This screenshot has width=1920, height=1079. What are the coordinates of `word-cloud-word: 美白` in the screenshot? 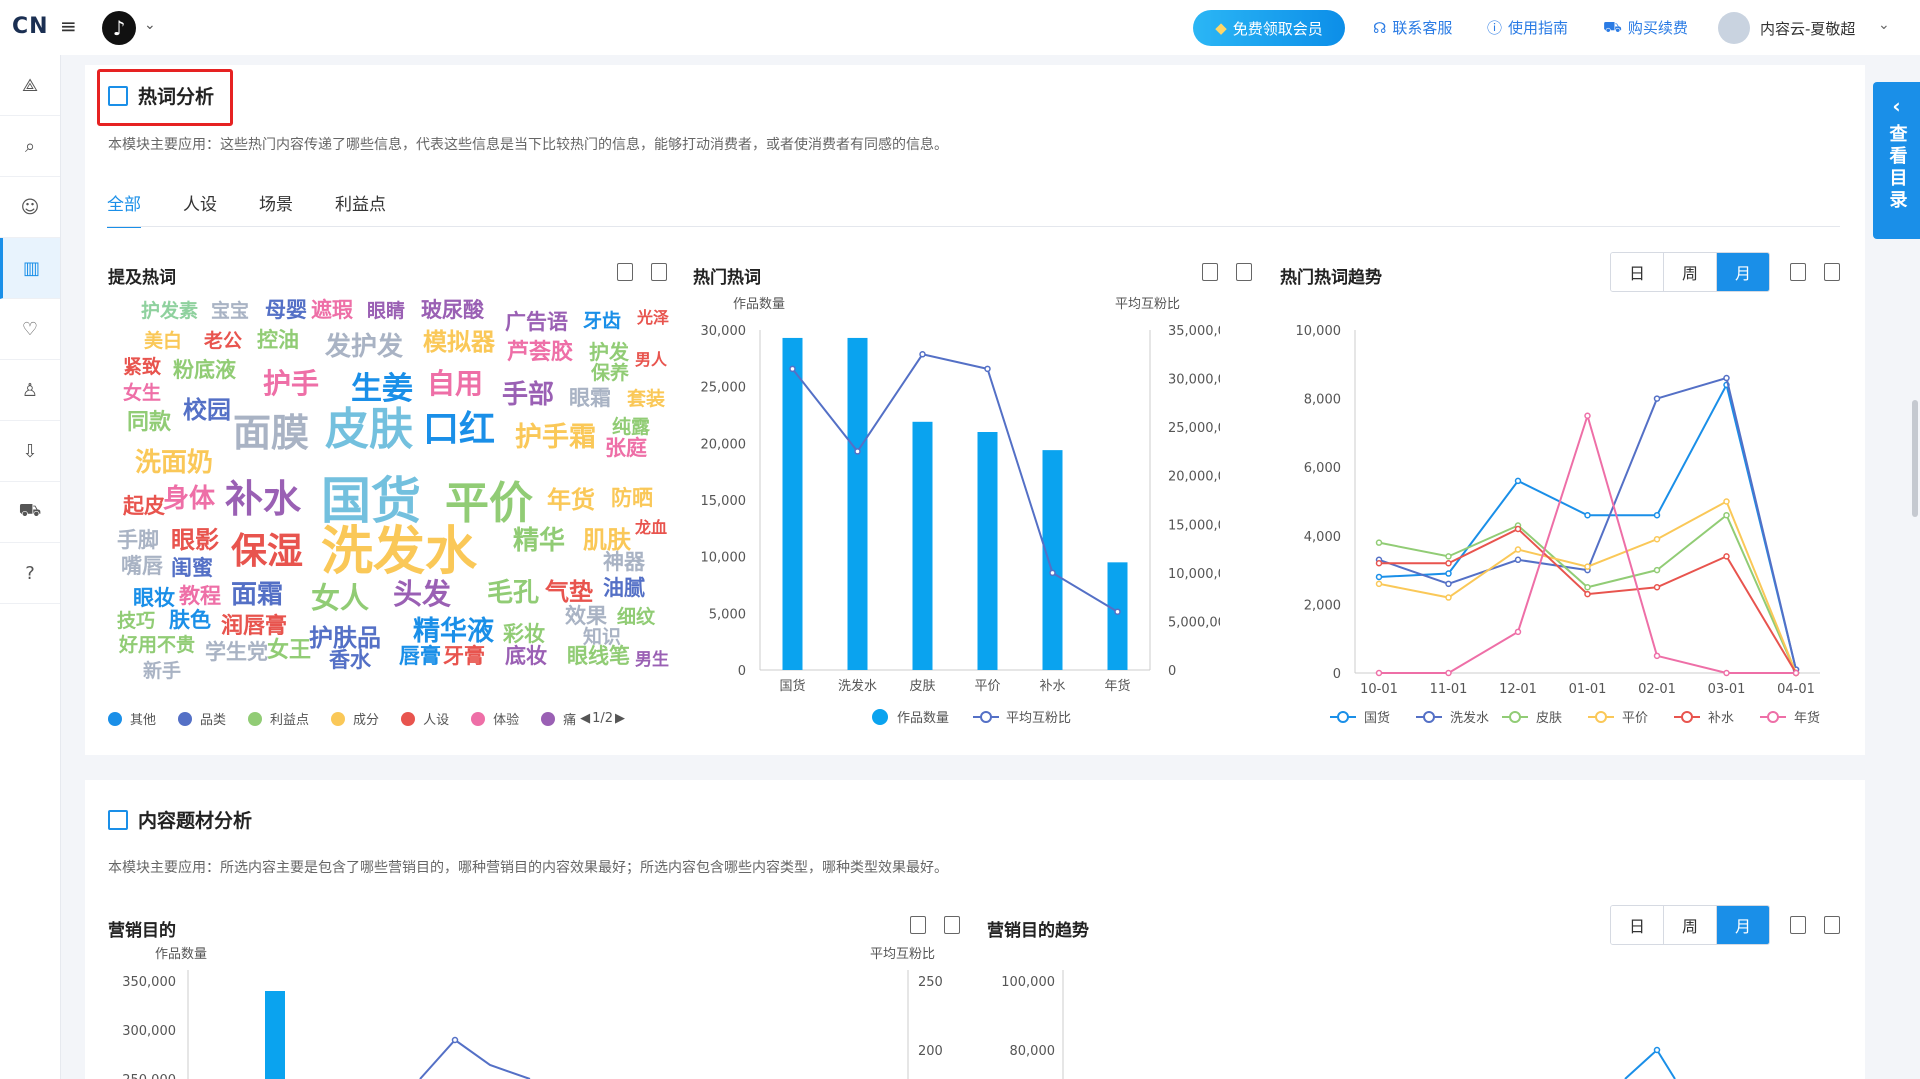 It's located at (163, 341).